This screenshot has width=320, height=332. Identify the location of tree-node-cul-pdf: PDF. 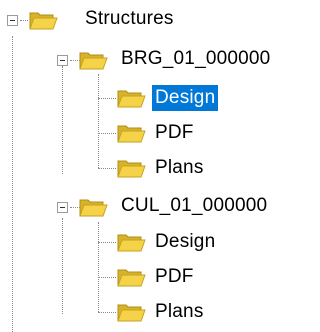
(141, 278).